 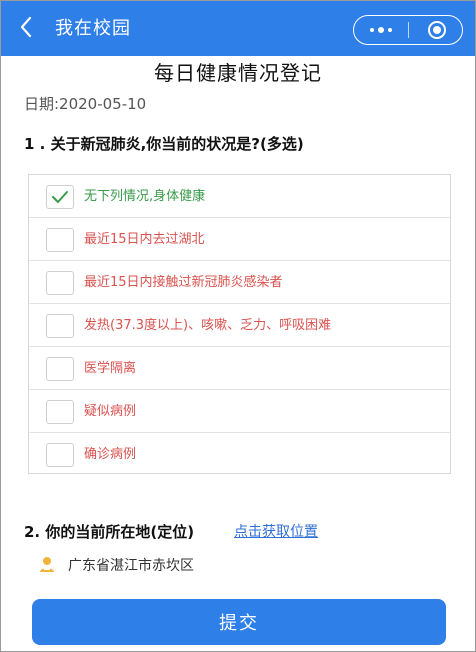 I want to click on option-label: 最近15日内接触过新冠肺炎感染者, so click(x=183, y=282).